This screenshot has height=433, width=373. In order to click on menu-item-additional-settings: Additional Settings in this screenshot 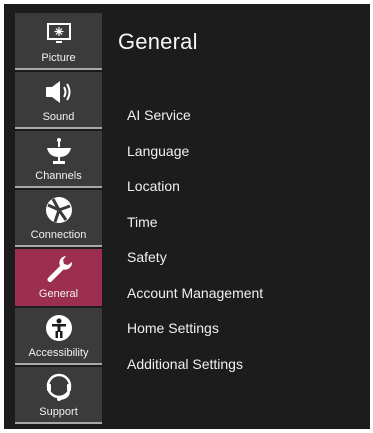, I will do `click(195, 373)`.